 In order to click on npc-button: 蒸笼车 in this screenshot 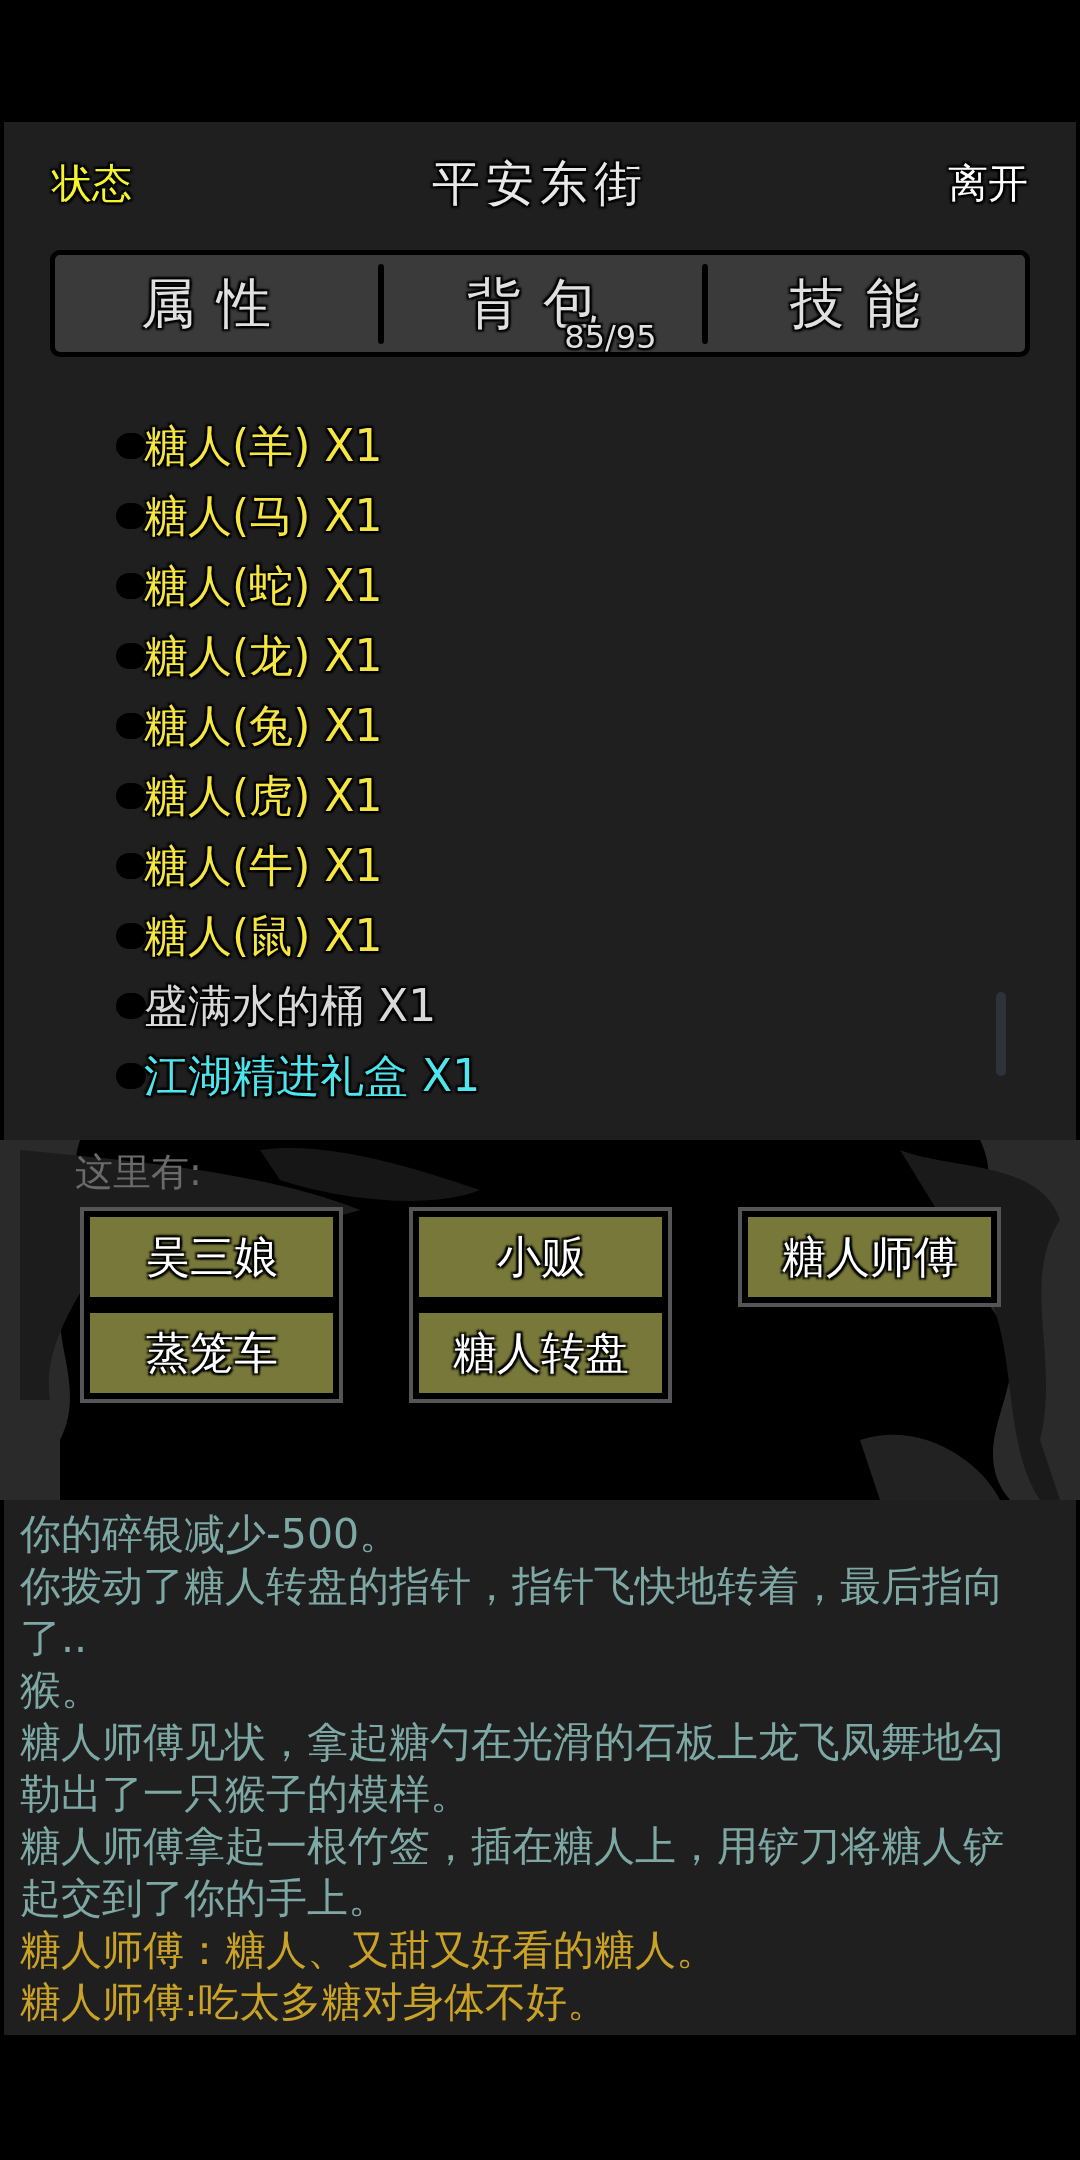, I will do `click(211, 1353)`.